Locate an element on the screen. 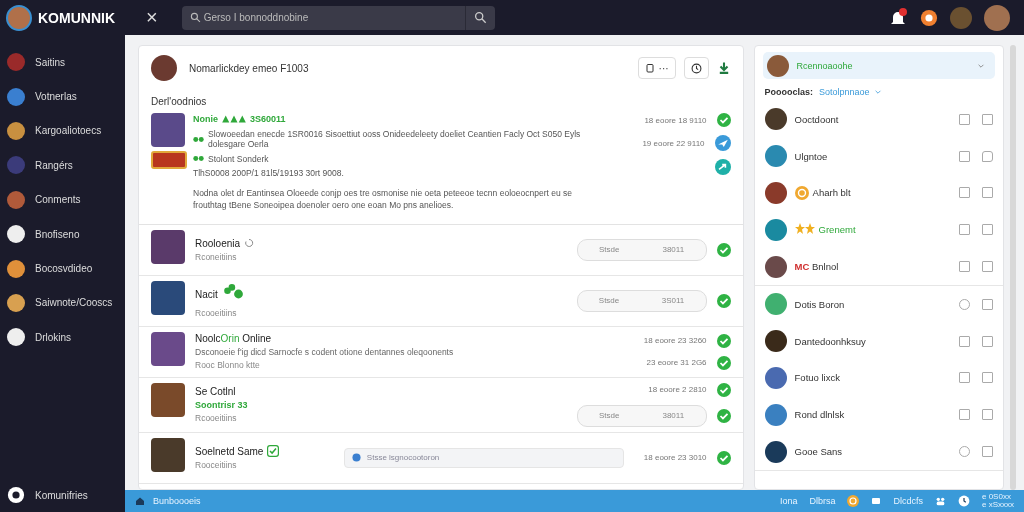 The image size is (1024, 512). contact-name: Dantedoonhksuy is located at coordinates (830, 341).